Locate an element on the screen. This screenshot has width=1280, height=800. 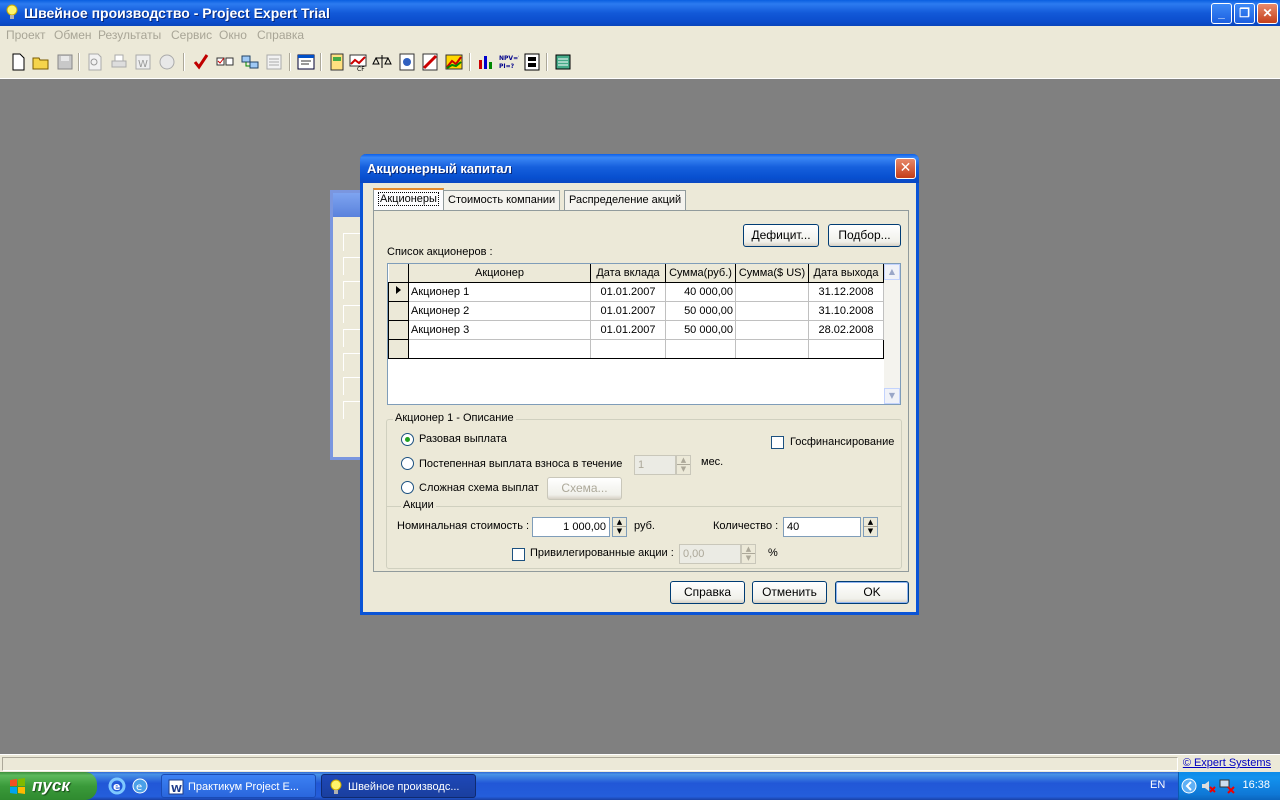
open-icon is located at coordinates (41, 62).